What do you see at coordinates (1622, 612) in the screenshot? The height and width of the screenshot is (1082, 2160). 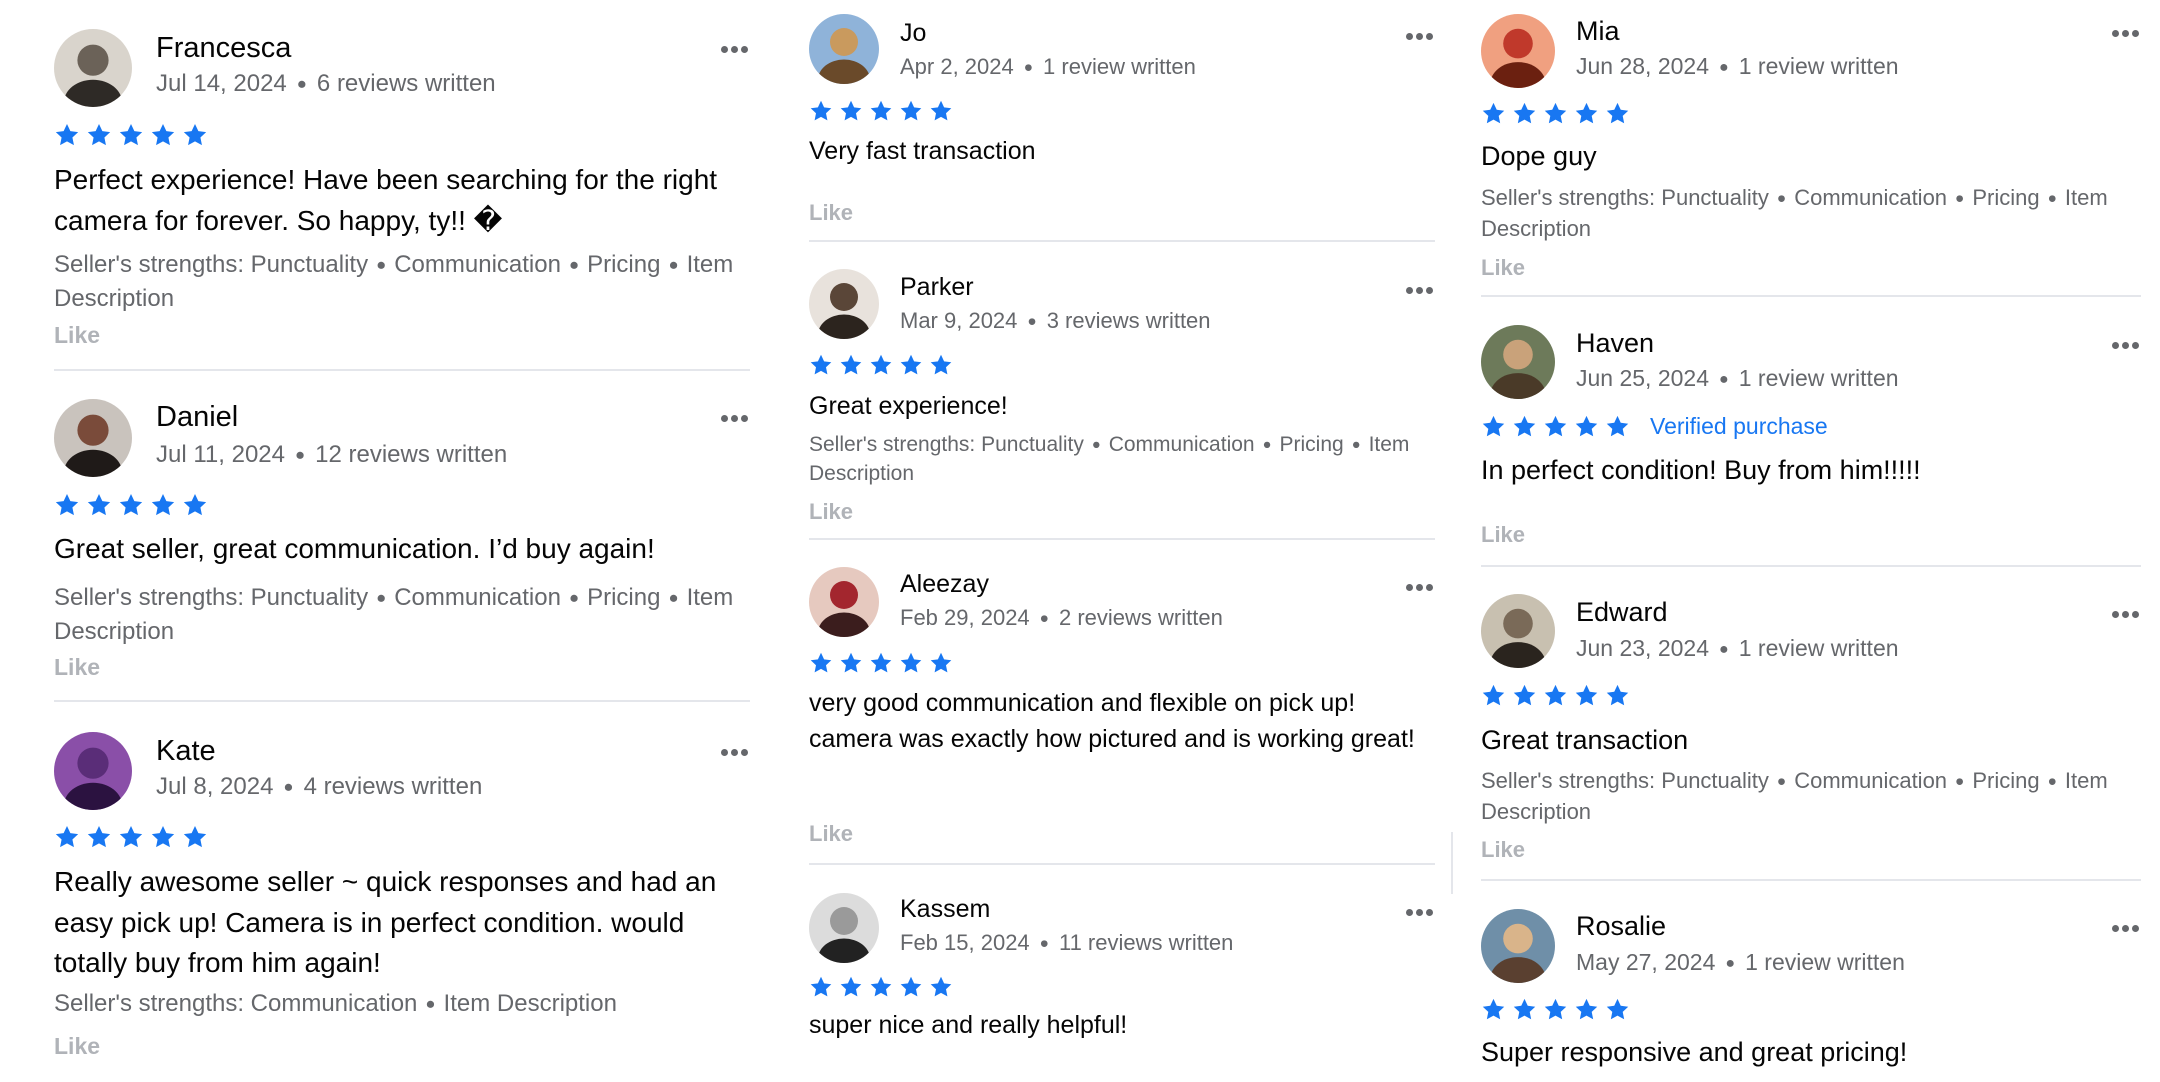 I see `reviewer-name: Edward` at bounding box center [1622, 612].